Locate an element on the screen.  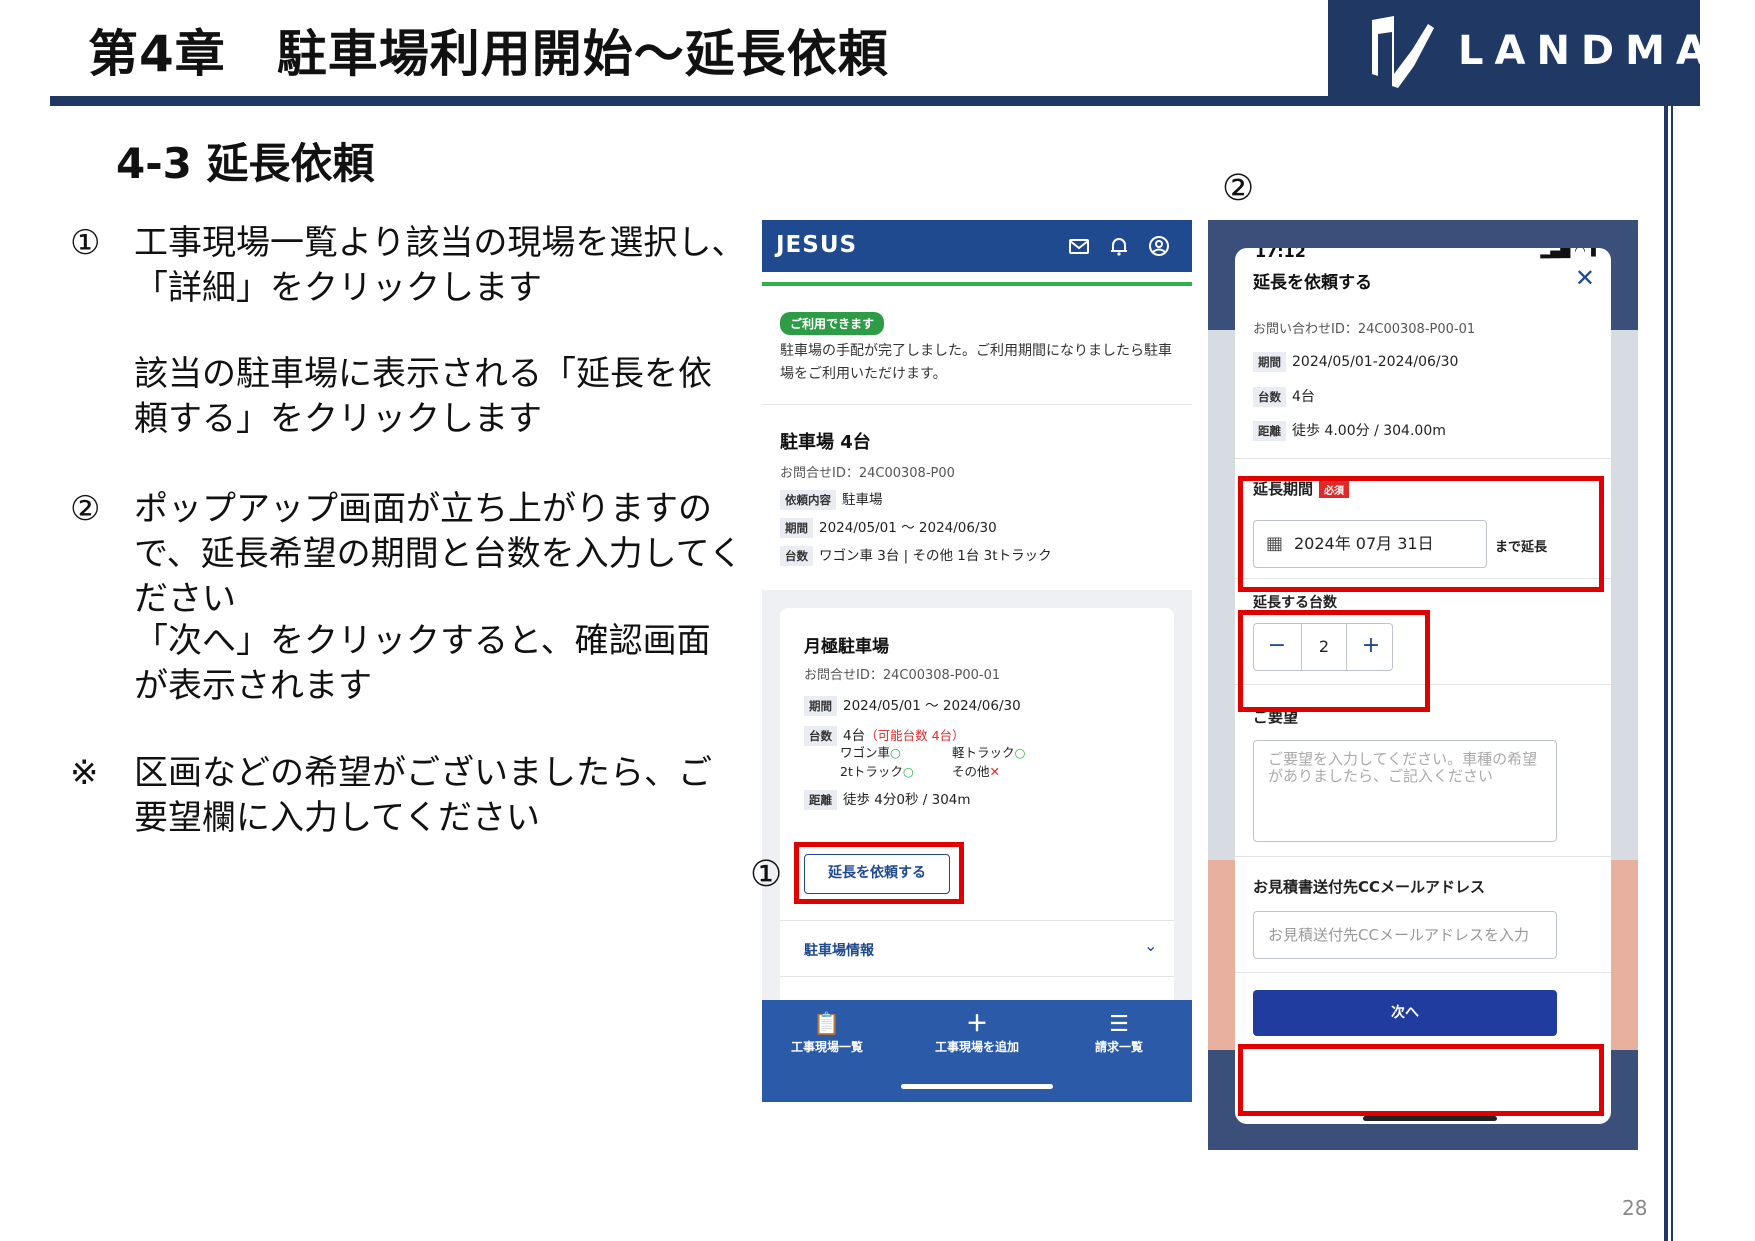
nav-label: 工事現場一覧 is located at coordinates (826, 1047).